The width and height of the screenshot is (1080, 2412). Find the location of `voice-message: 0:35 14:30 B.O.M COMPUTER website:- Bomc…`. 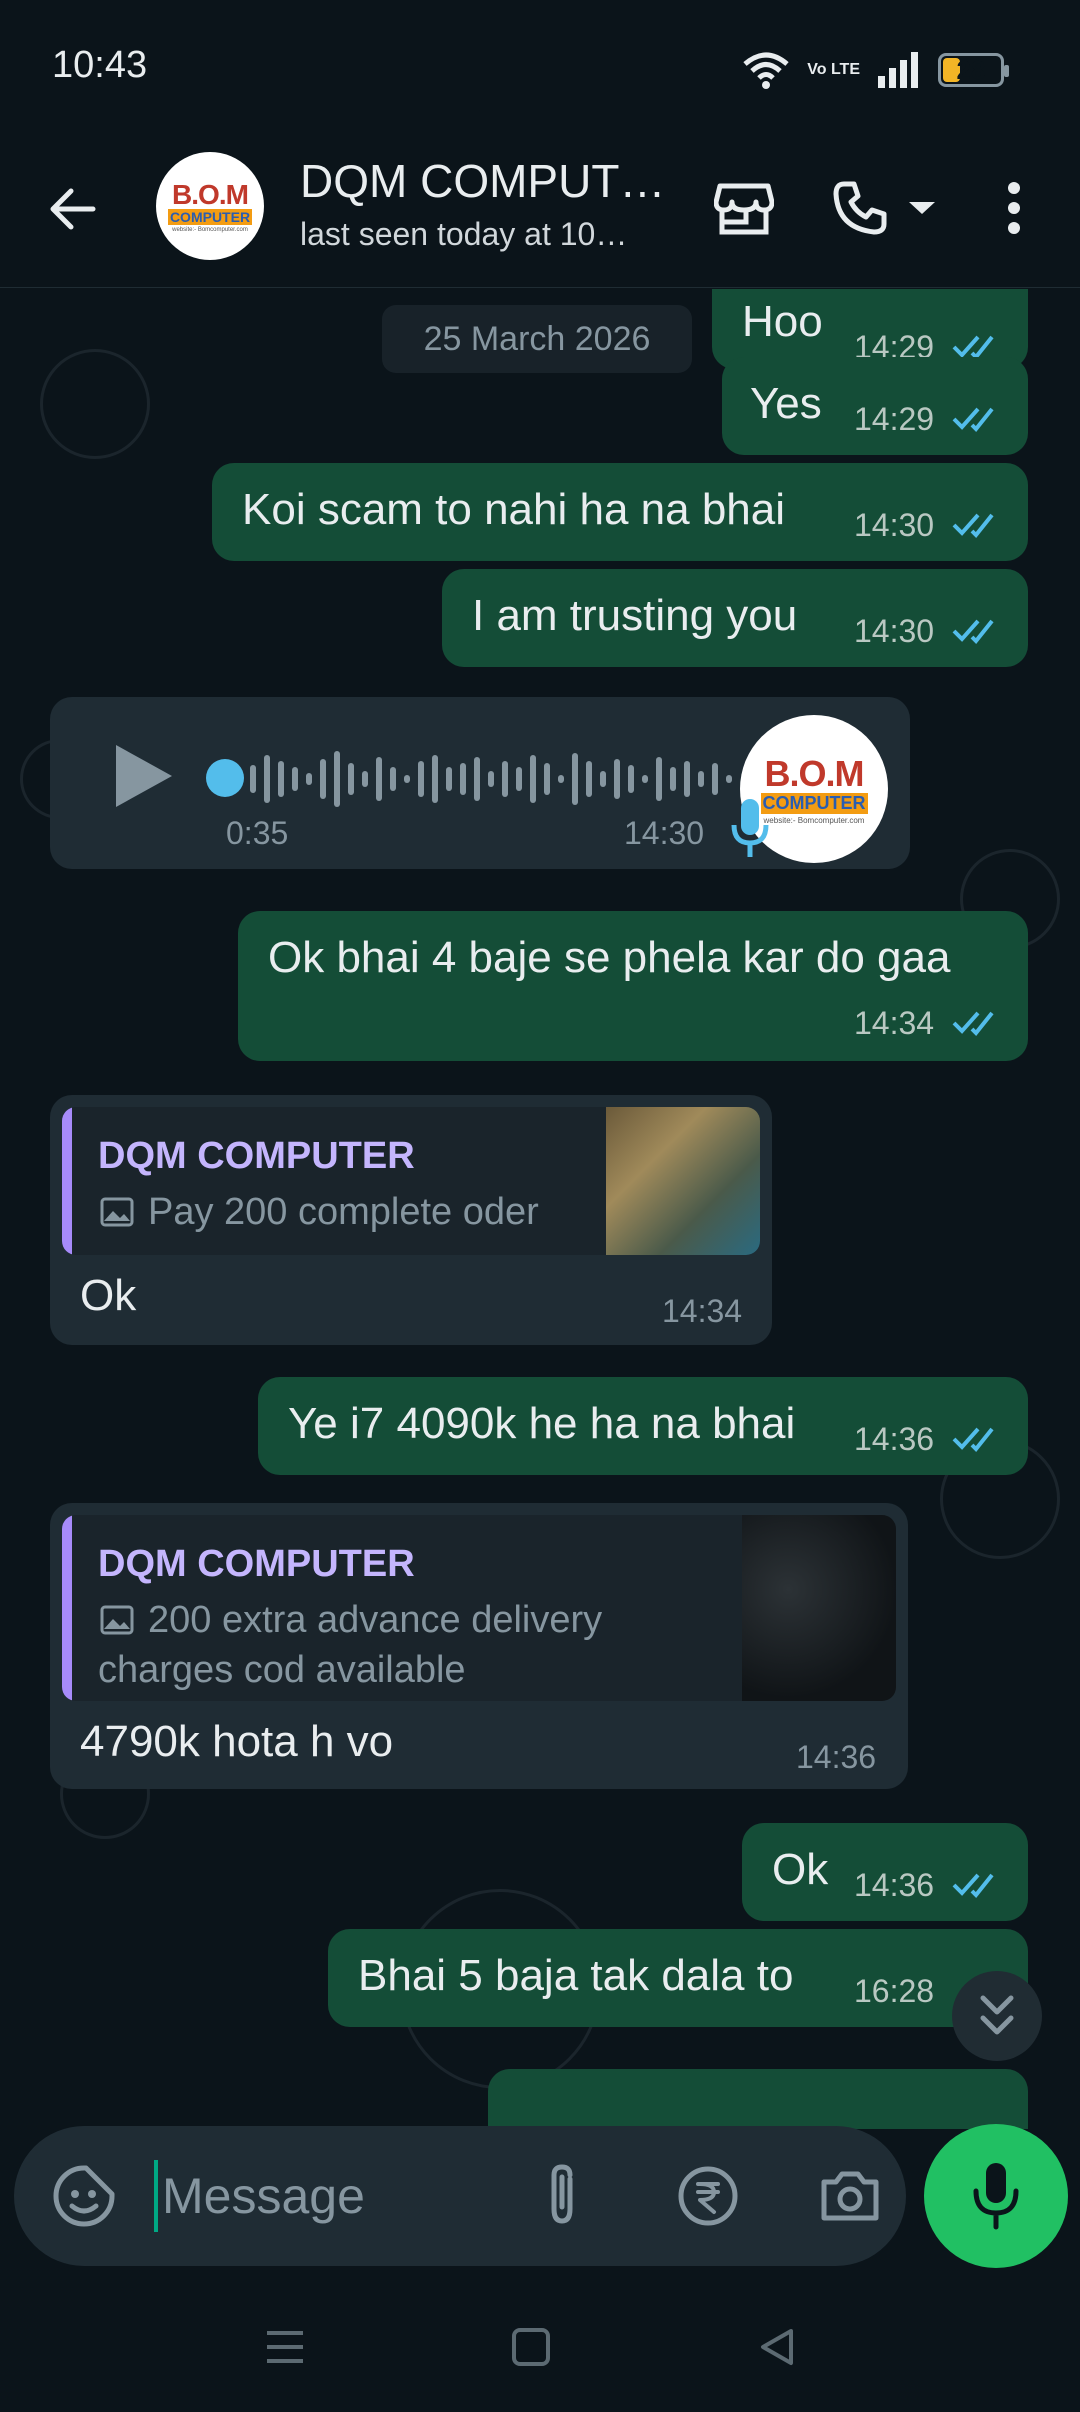

voice-message: 0:35 14:30 B.O.M COMPUTER website:- Bomc… is located at coordinates (480, 783).